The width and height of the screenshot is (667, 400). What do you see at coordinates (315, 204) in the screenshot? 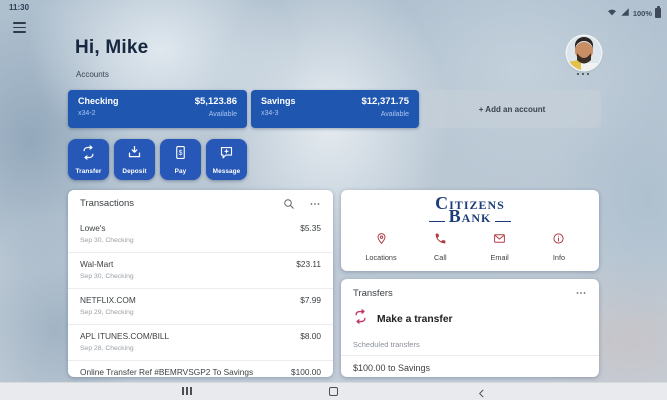
I see `transactions-more-icon` at bounding box center [315, 204].